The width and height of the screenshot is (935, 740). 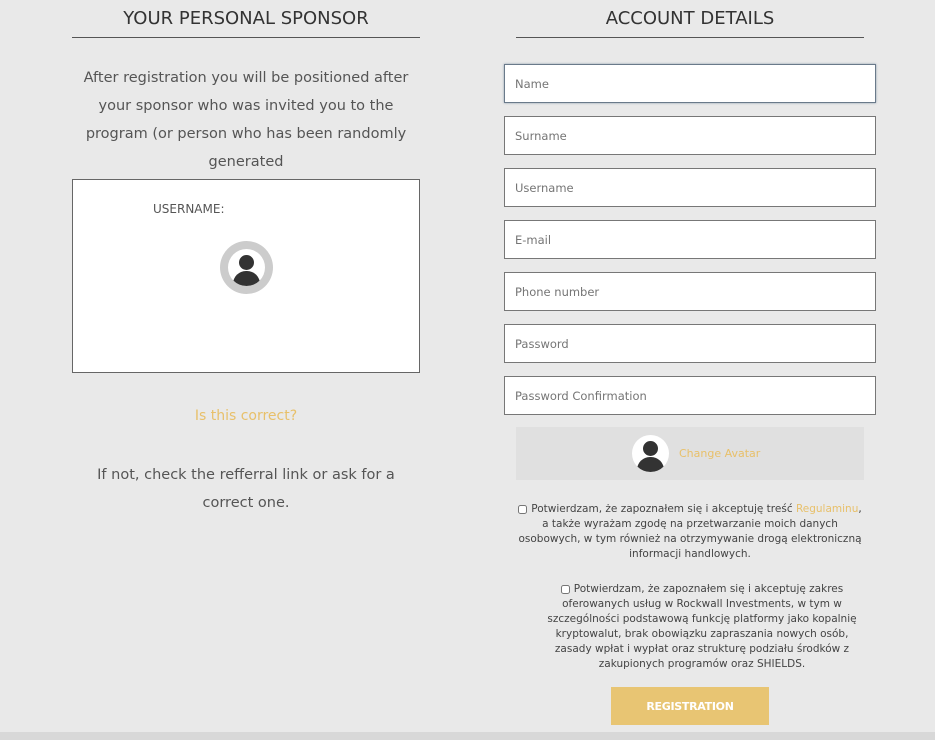 What do you see at coordinates (719, 453) in the screenshot?
I see `change-avatar-link: Change Avatar` at bounding box center [719, 453].